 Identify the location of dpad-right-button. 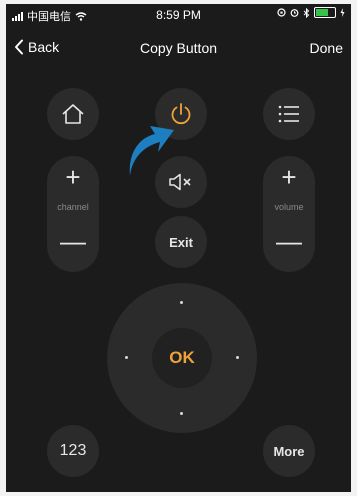
(237, 357).